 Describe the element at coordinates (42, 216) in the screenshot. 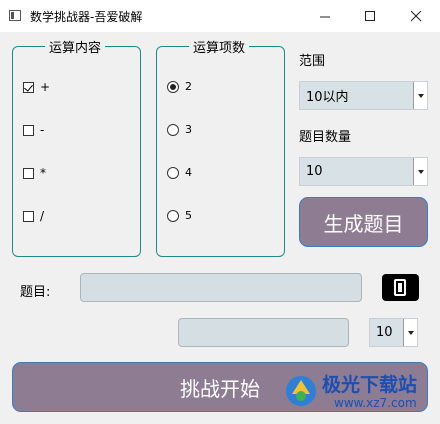

I see `checkbox-divide-label: /` at that location.